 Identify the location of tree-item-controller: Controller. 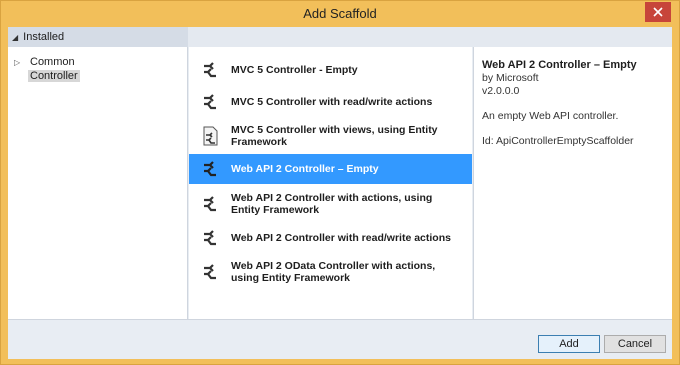
(47, 76).